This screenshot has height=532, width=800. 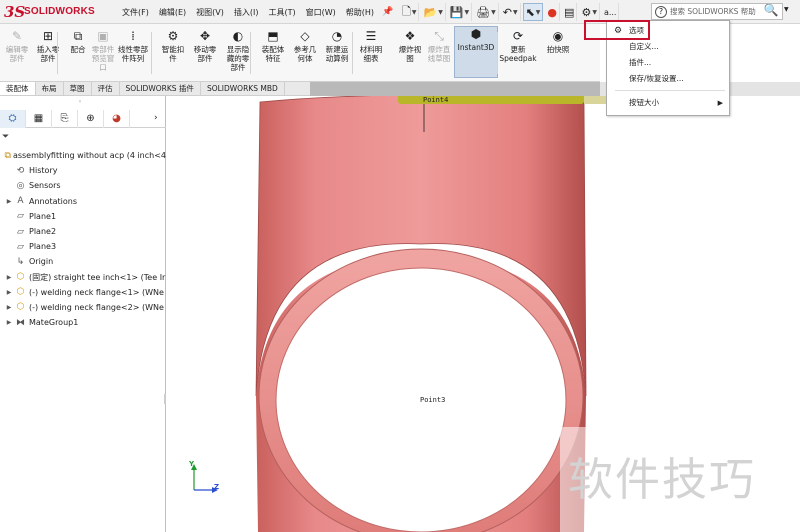 I want to click on tree-item: ⟲ History, so click(x=83, y=170).